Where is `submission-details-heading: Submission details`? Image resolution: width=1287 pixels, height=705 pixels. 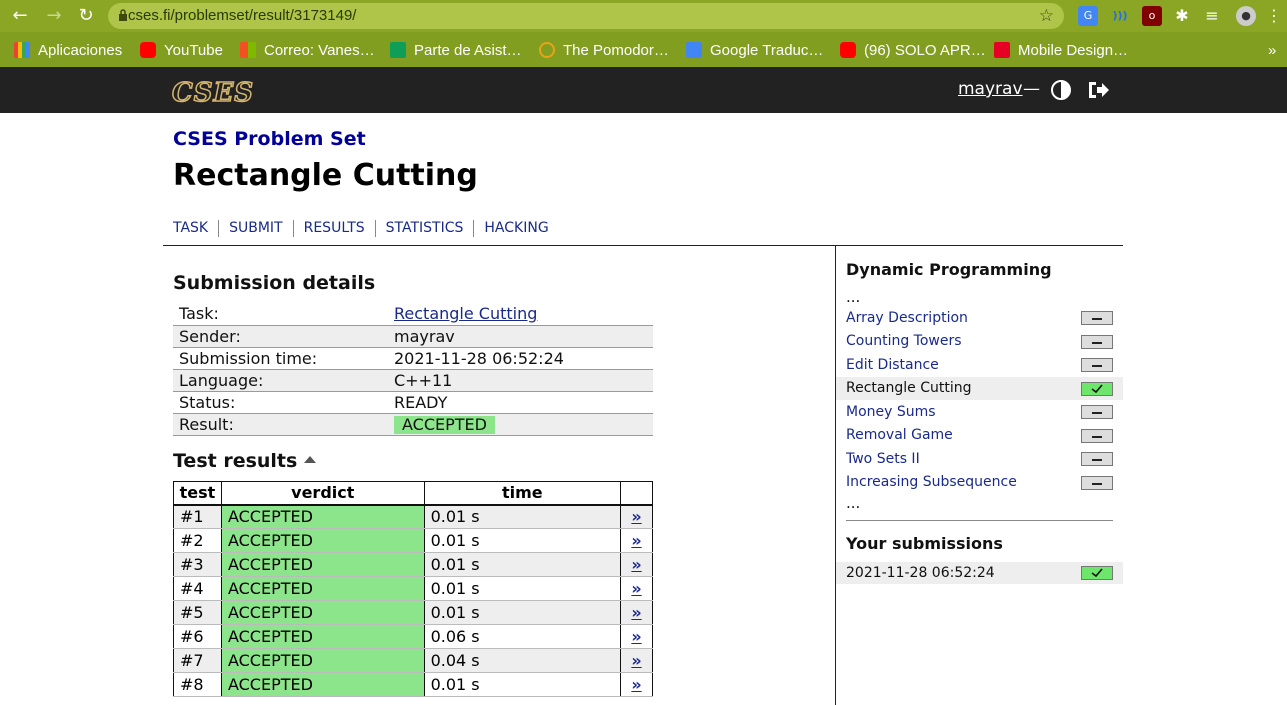
submission-details-heading: Submission details is located at coordinates (274, 283).